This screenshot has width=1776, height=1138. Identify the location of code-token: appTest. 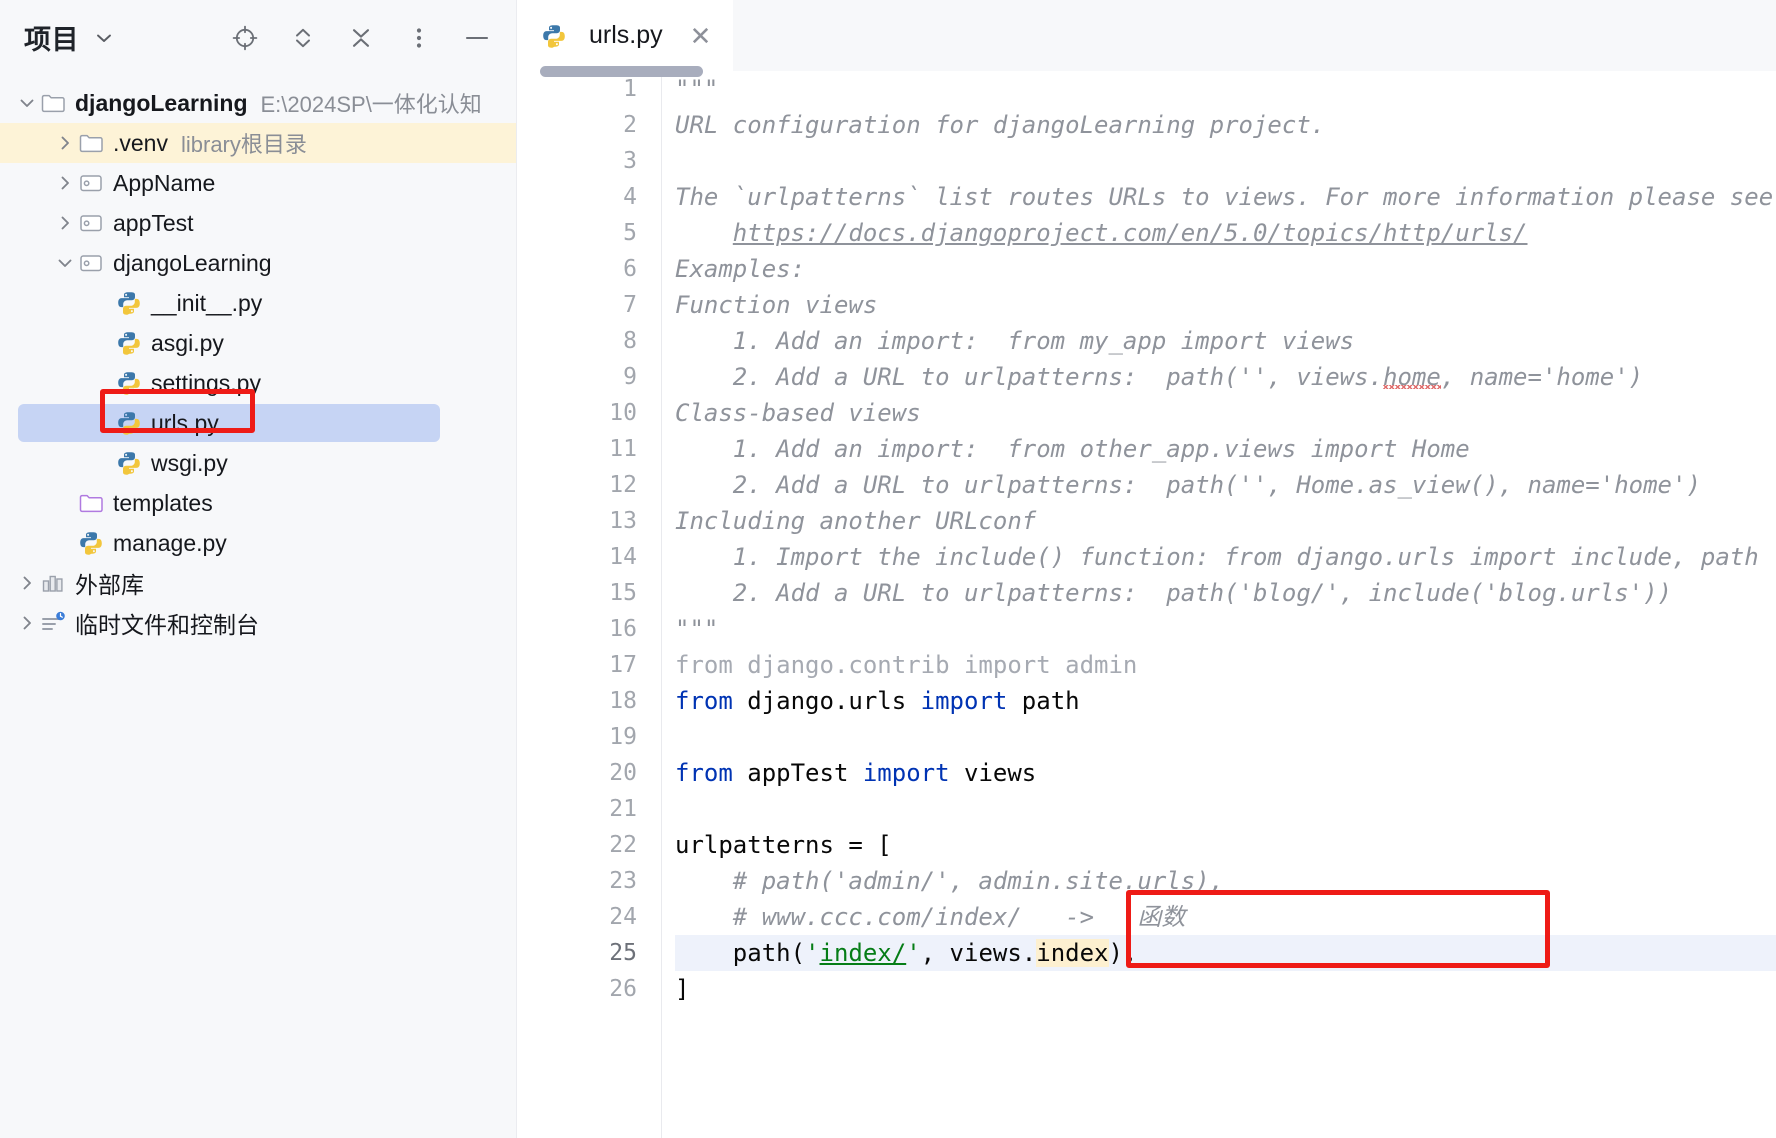
(797, 773).